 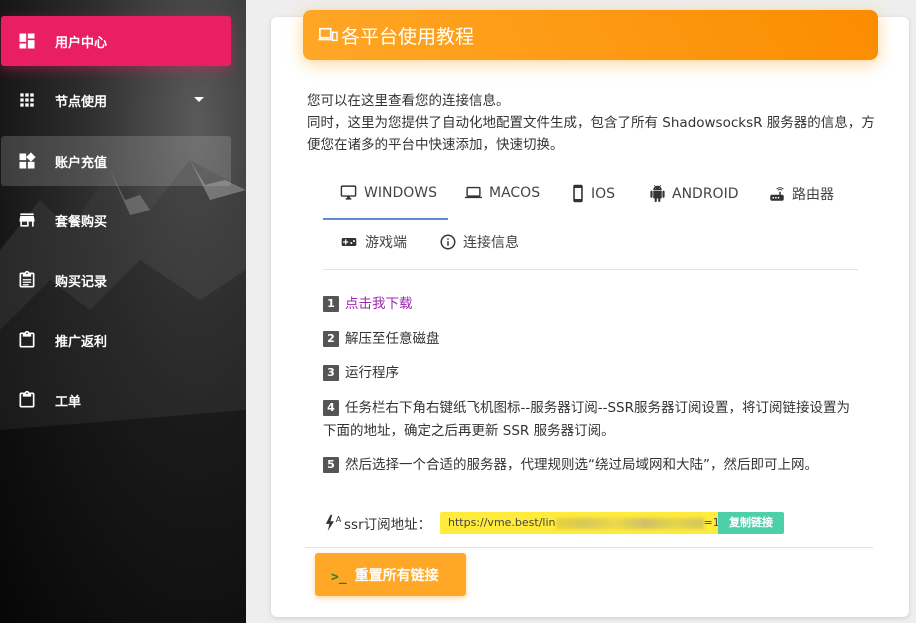 What do you see at coordinates (81, 163) in the screenshot?
I see `nav-label: 账户充值` at bounding box center [81, 163].